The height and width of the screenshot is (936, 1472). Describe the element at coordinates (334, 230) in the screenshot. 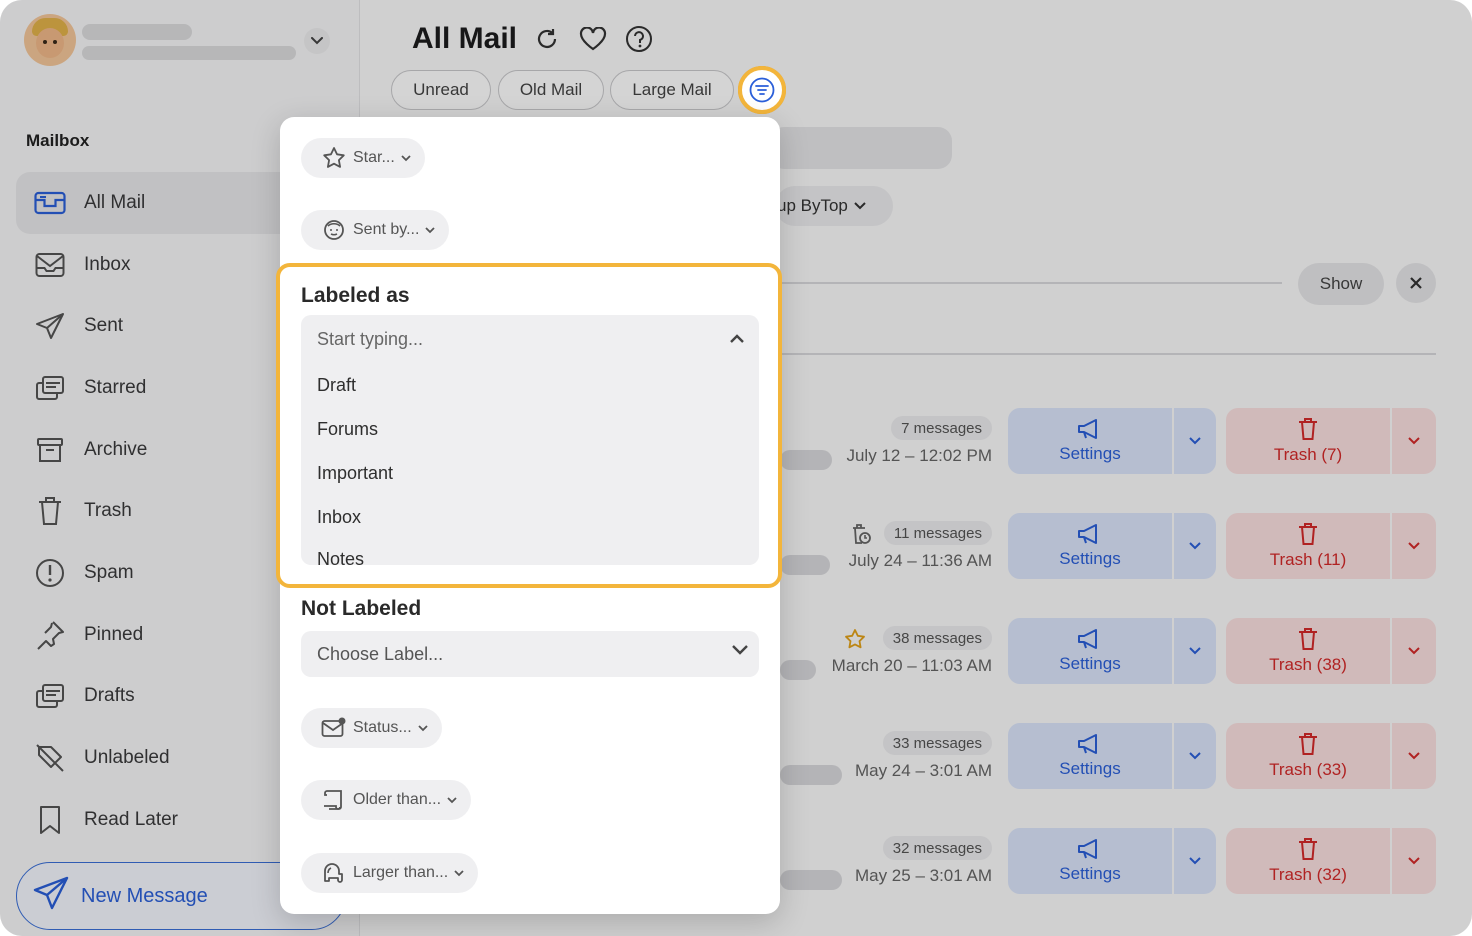

I see `person-icon` at that location.